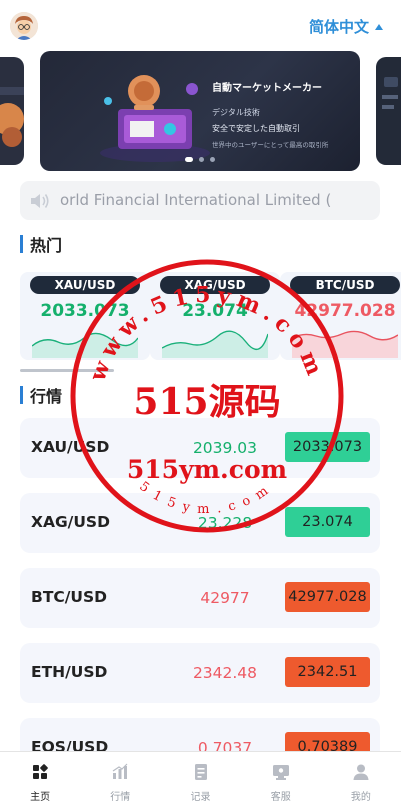  I want to click on market-row: ETH/USD 2342.48 2342.51, so click(200, 673).